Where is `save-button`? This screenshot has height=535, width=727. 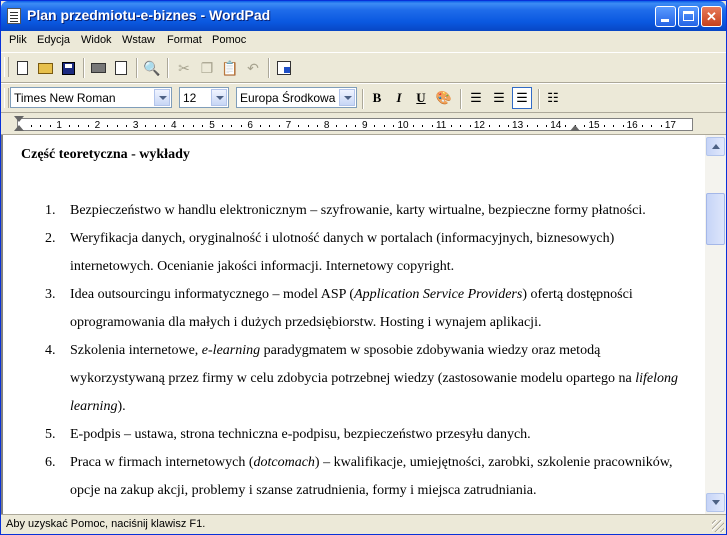
save-button is located at coordinates (68, 68).